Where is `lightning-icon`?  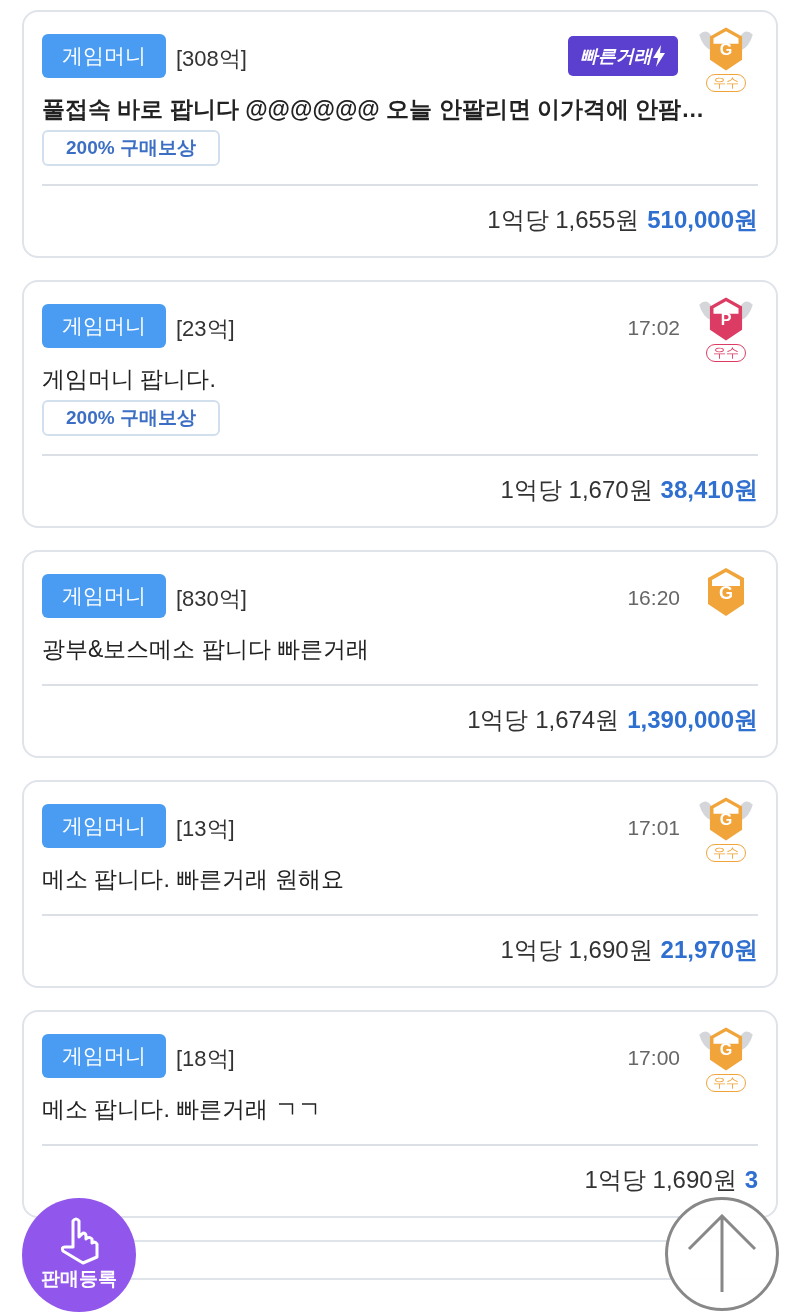
lightning-icon is located at coordinates (659, 56).